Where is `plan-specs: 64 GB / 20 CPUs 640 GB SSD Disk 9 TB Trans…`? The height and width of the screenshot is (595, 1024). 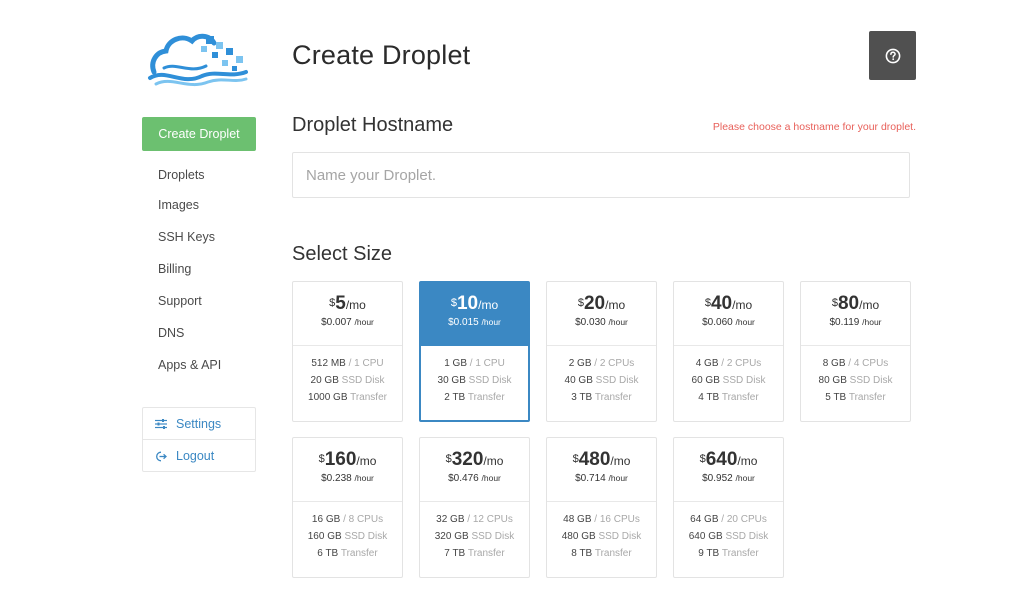
plan-specs: 64 GB / 20 CPUs 640 GB SSD Disk 9 TB Trans… is located at coordinates (728, 532).